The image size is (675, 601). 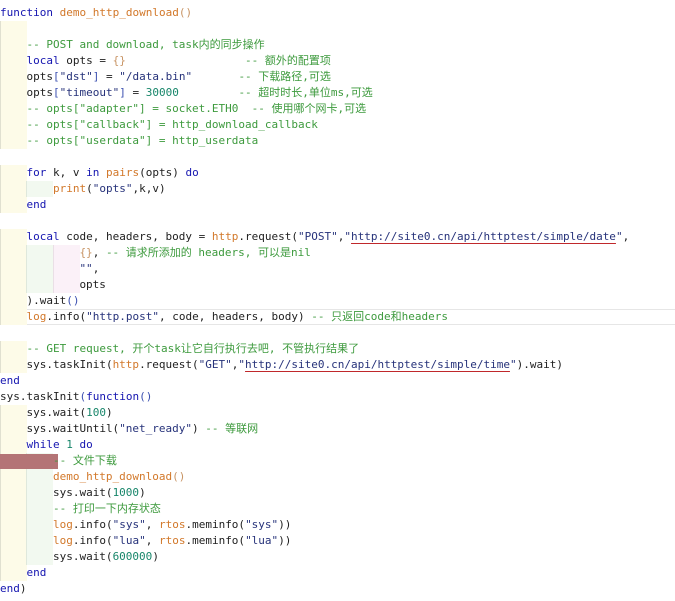 I want to click on code-line: -- 打印一下内存状态, so click(x=337, y=509).